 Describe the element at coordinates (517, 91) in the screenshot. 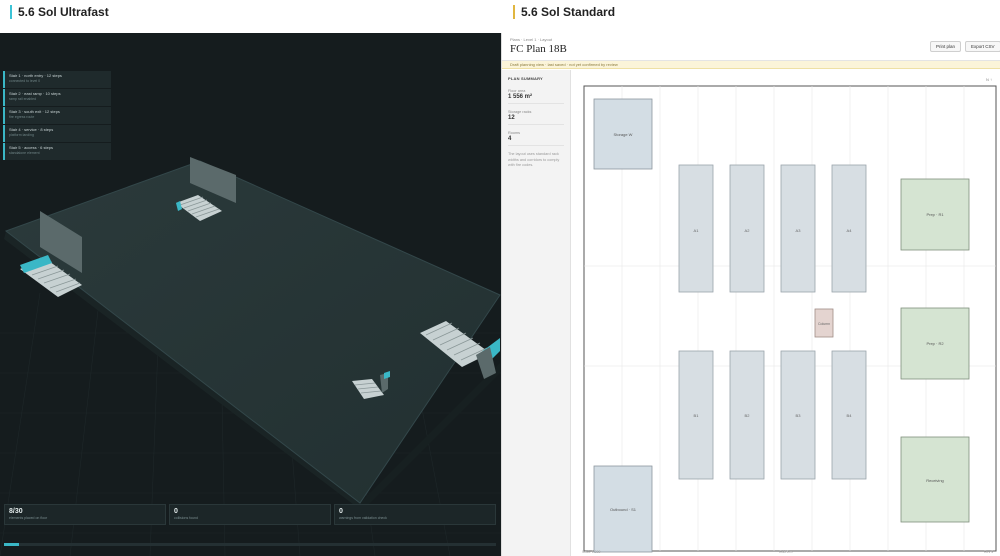

I see `summary-label: Floor area` at that location.